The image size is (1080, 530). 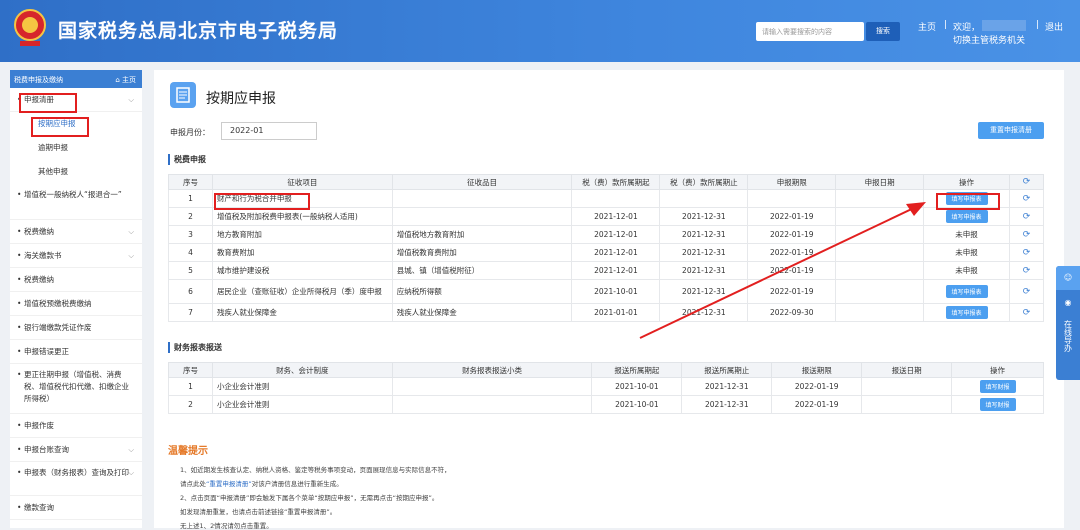 What do you see at coordinates (258, 512) in the screenshot?
I see `tip-line-4: 如发现清册重复，也请点击前述链接“重置申报清册”。` at bounding box center [258, 512].